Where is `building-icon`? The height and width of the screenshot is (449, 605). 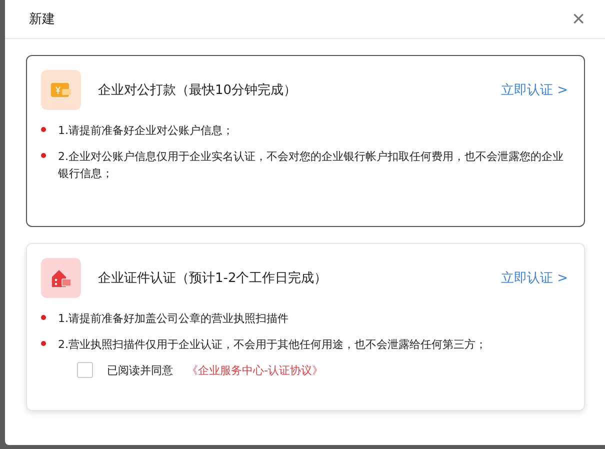
building-icon is located at coordinates (61, 278).